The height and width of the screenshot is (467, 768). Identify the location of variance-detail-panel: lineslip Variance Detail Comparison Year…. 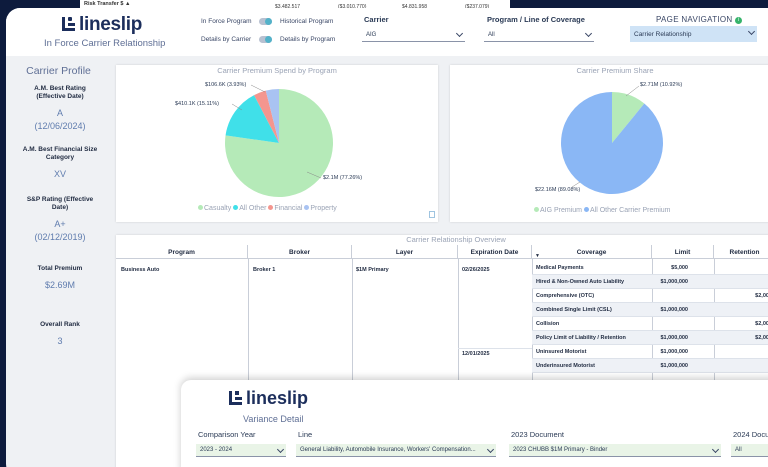
(474, 423).